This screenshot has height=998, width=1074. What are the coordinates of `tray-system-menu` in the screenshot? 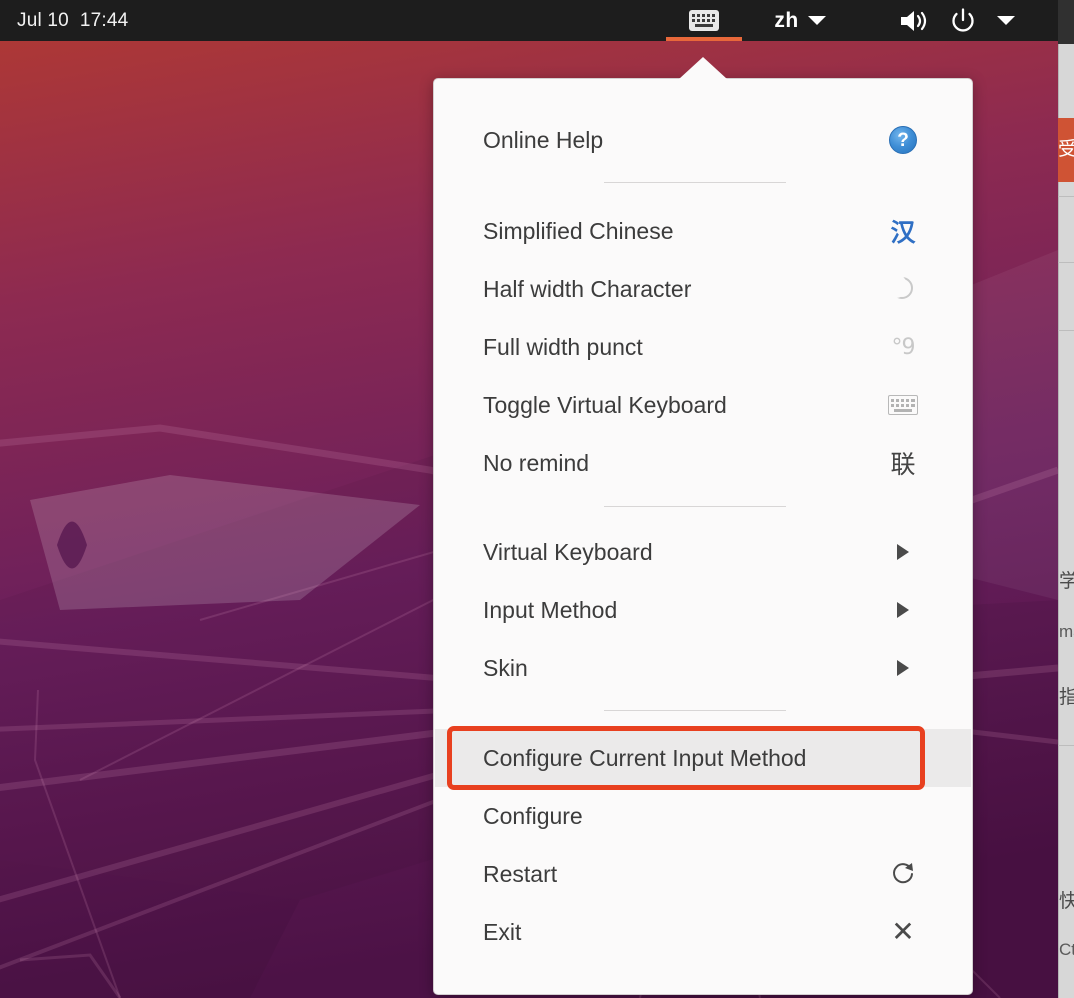 It's located at (957, 20).